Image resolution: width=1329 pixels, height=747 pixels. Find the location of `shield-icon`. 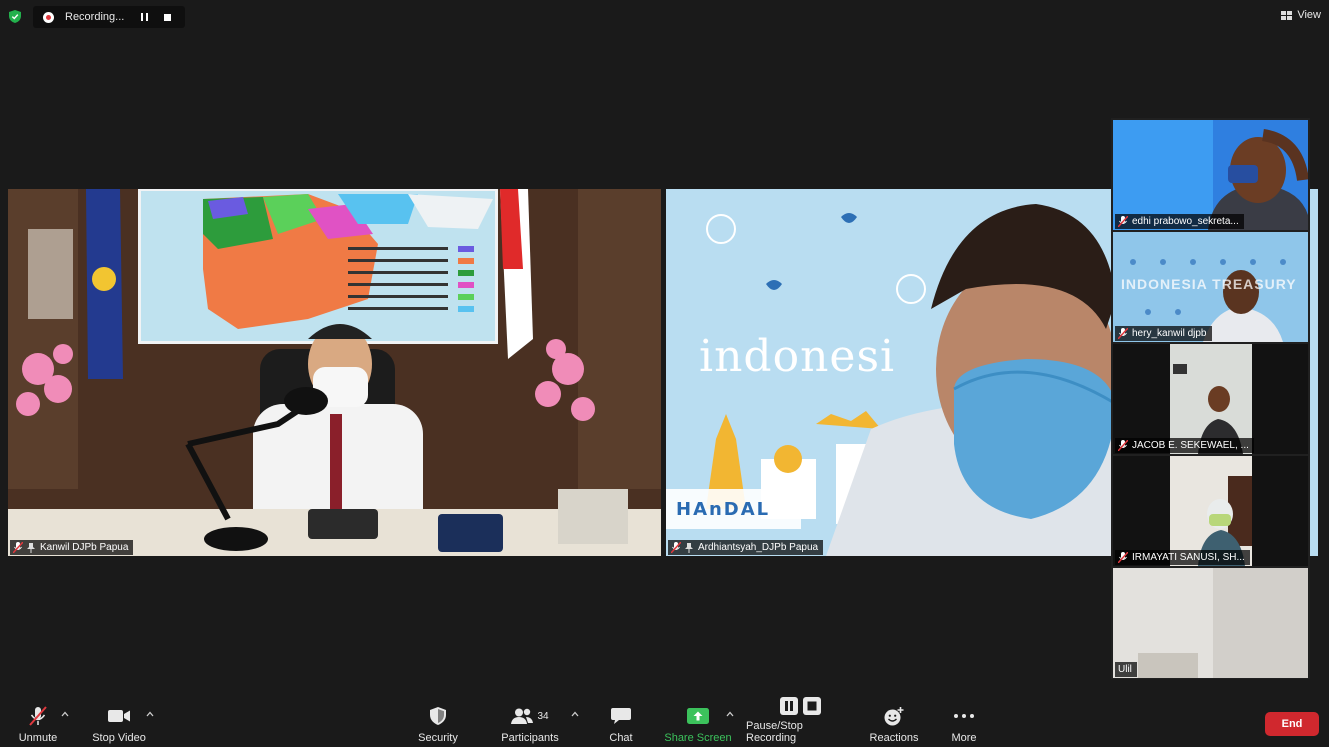

shield-icon is located at coordinates (438, 716).